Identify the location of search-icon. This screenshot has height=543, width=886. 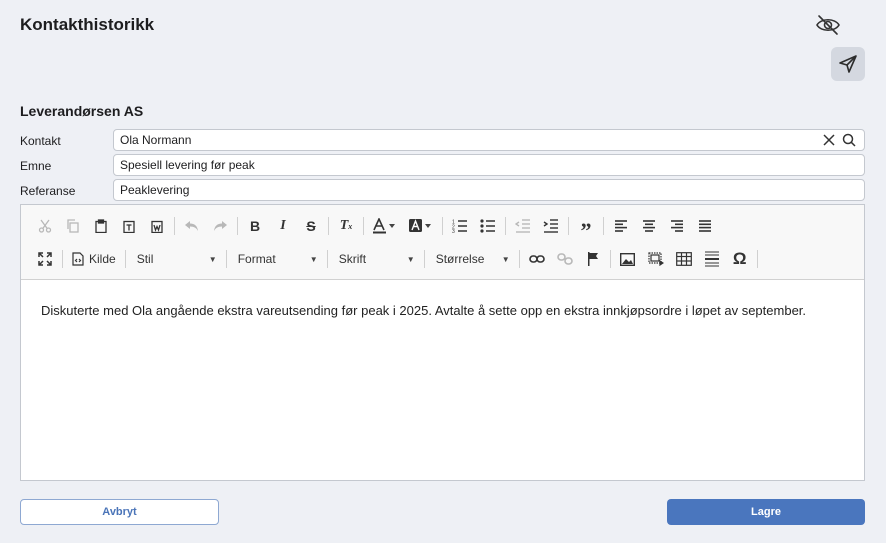
(849, 140).